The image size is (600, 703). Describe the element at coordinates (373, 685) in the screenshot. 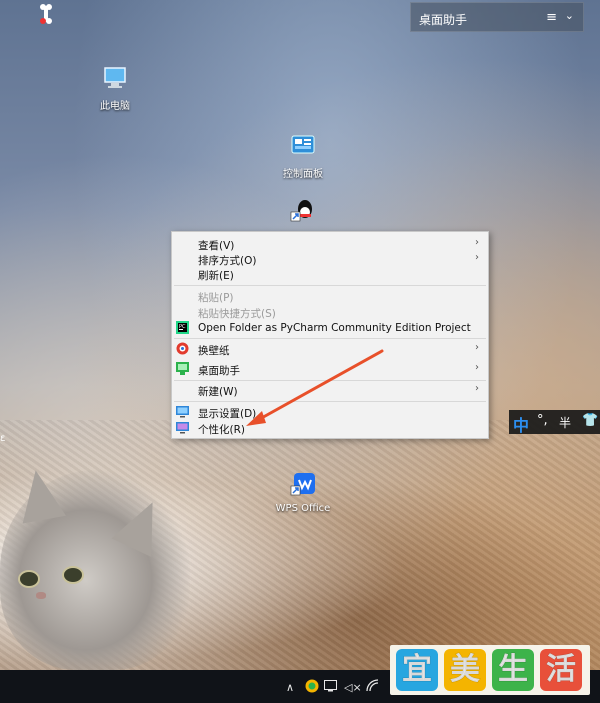

I see `network-icon` at that location.